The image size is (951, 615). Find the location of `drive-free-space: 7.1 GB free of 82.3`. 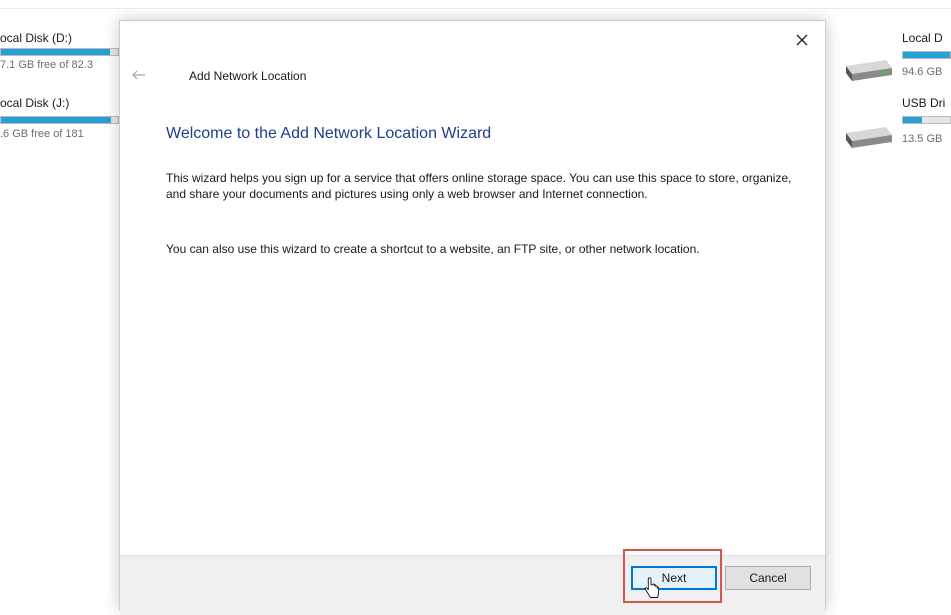

drive-free-space: 7.1 GB free of 82.3 is located at coordinates (46, 65).